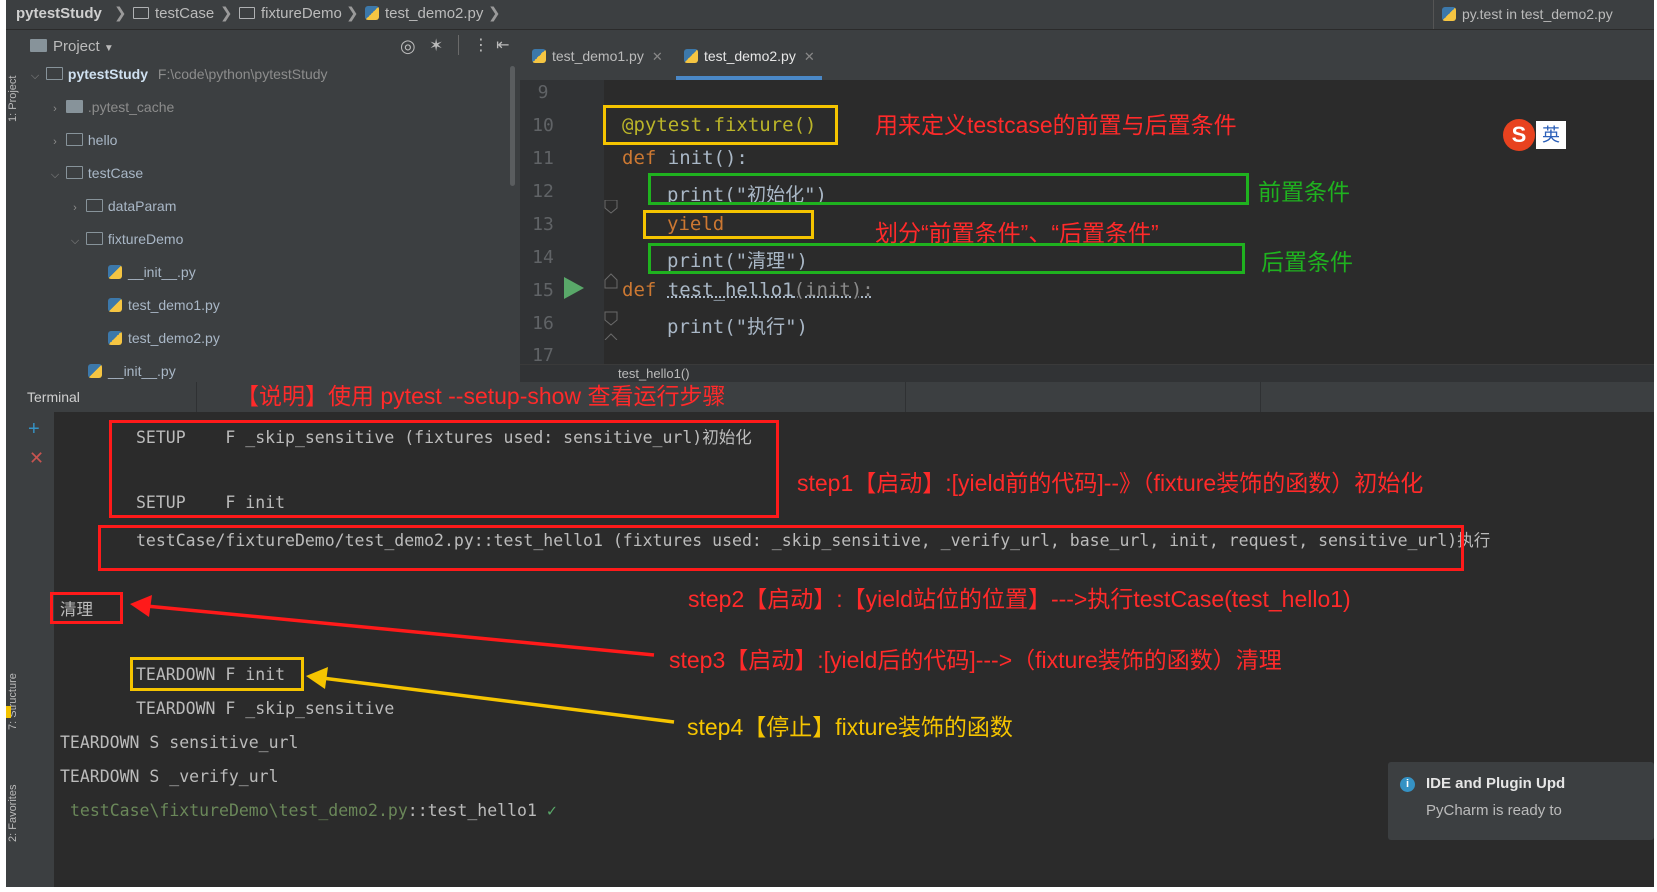 The image size is (1657, 892). What do you see at coordinates (141, 606) in the screenshot?
I see `arrow-step3-head` at bounding box center [141, 606].